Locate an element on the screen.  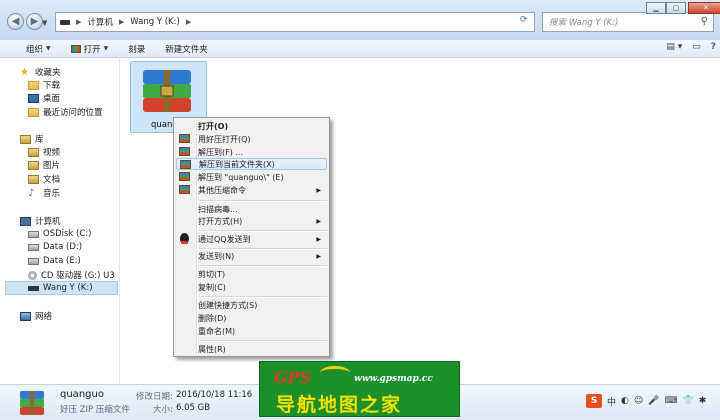
back-button: ◀ is located at coordinates (15, 21).